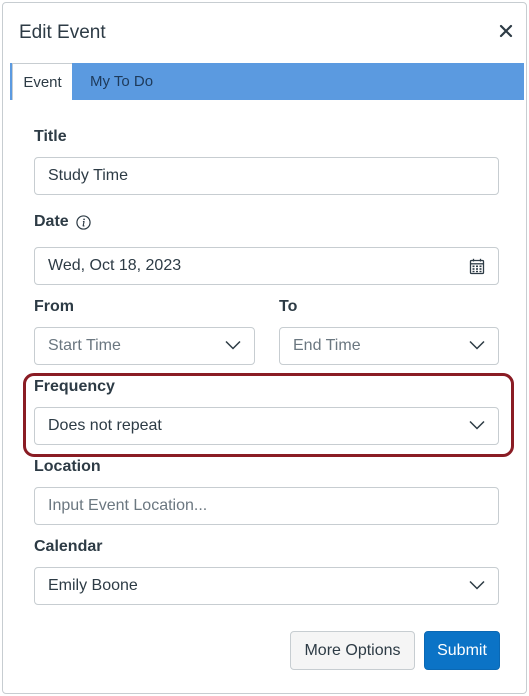 The image size is (529, 696). What do you see at coordinates (83, 222) in the screenshot?
I see `info-icon` at bounding box center [83, 222].